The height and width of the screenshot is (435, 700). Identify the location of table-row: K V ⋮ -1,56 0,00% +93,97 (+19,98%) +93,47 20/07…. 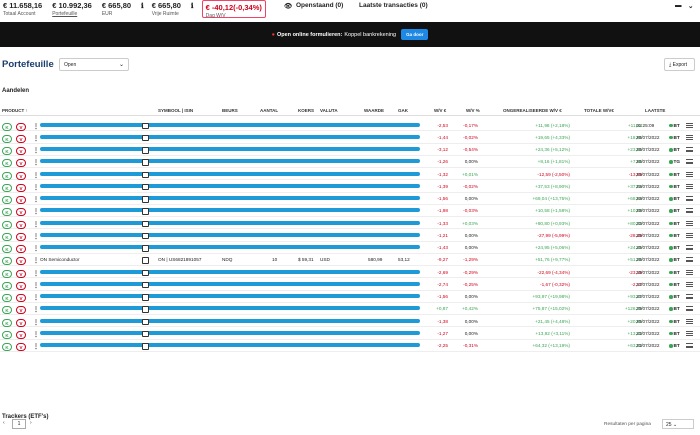
(350, 297).